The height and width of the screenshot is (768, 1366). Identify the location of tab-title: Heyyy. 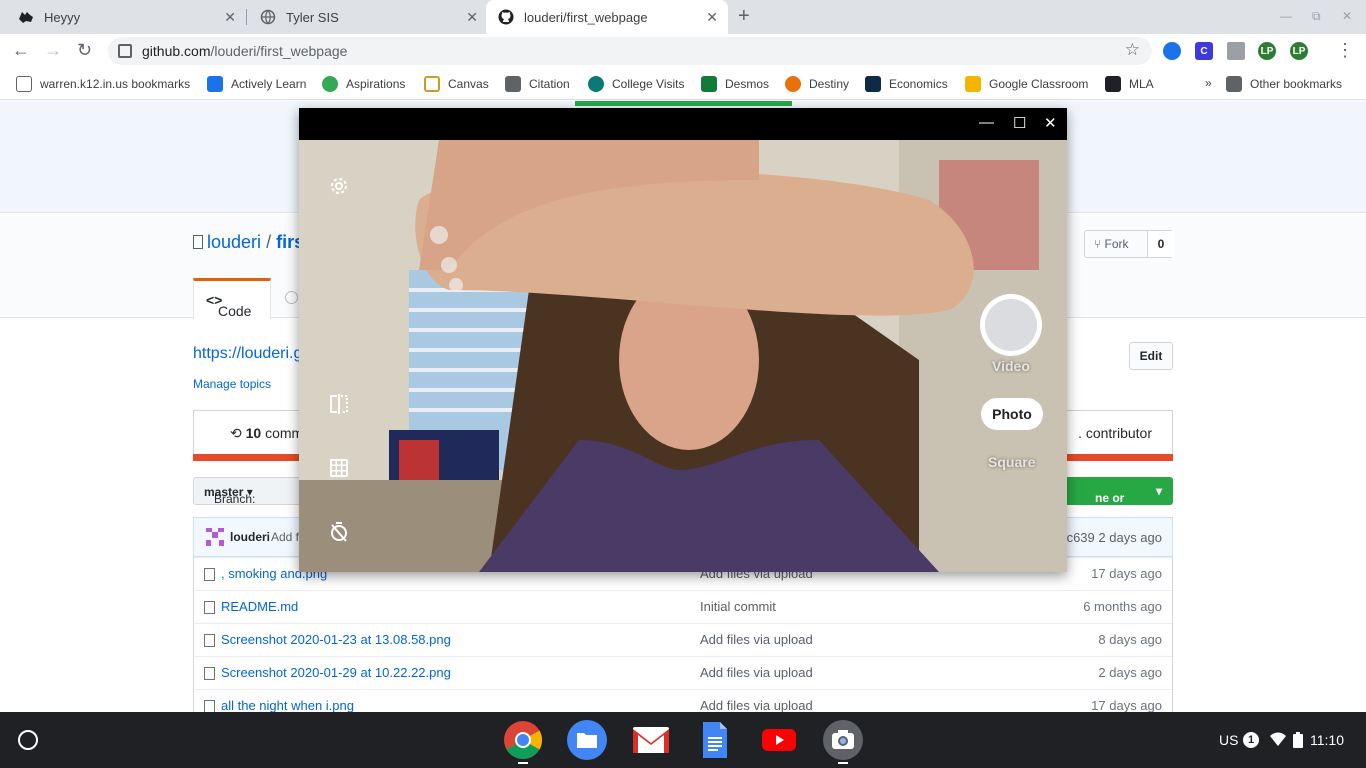
(62, 17).